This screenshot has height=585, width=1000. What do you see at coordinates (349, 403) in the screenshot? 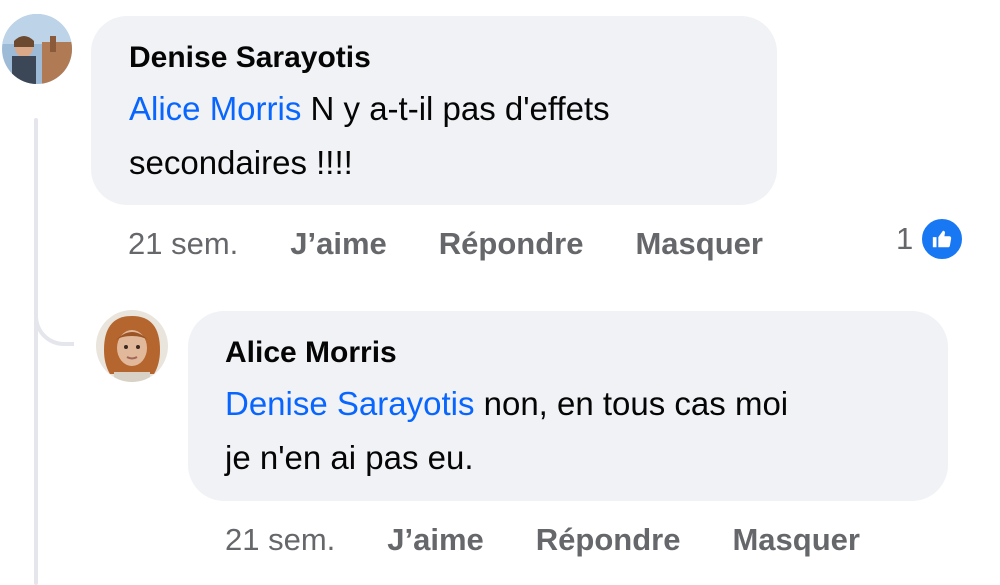
I see `mention-link: Denise Sarayotis` at bounding box center [349, 403].